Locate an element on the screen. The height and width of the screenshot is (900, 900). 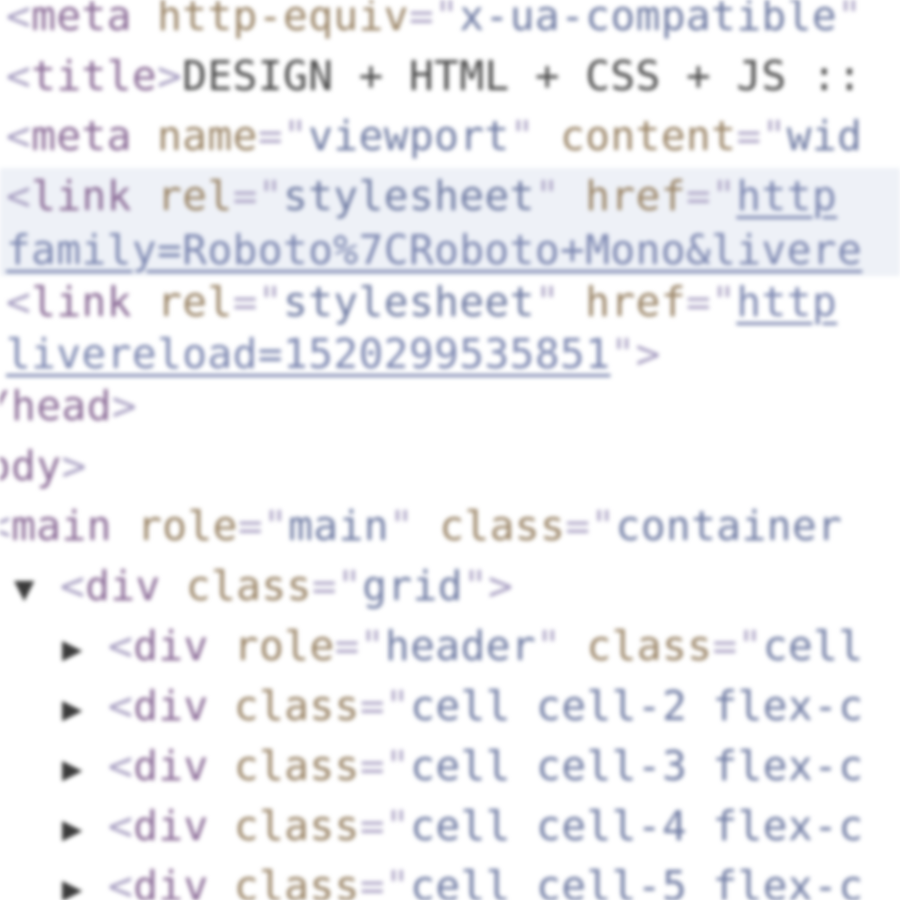
code-token-t: /head is located at coordinates (56, 406).